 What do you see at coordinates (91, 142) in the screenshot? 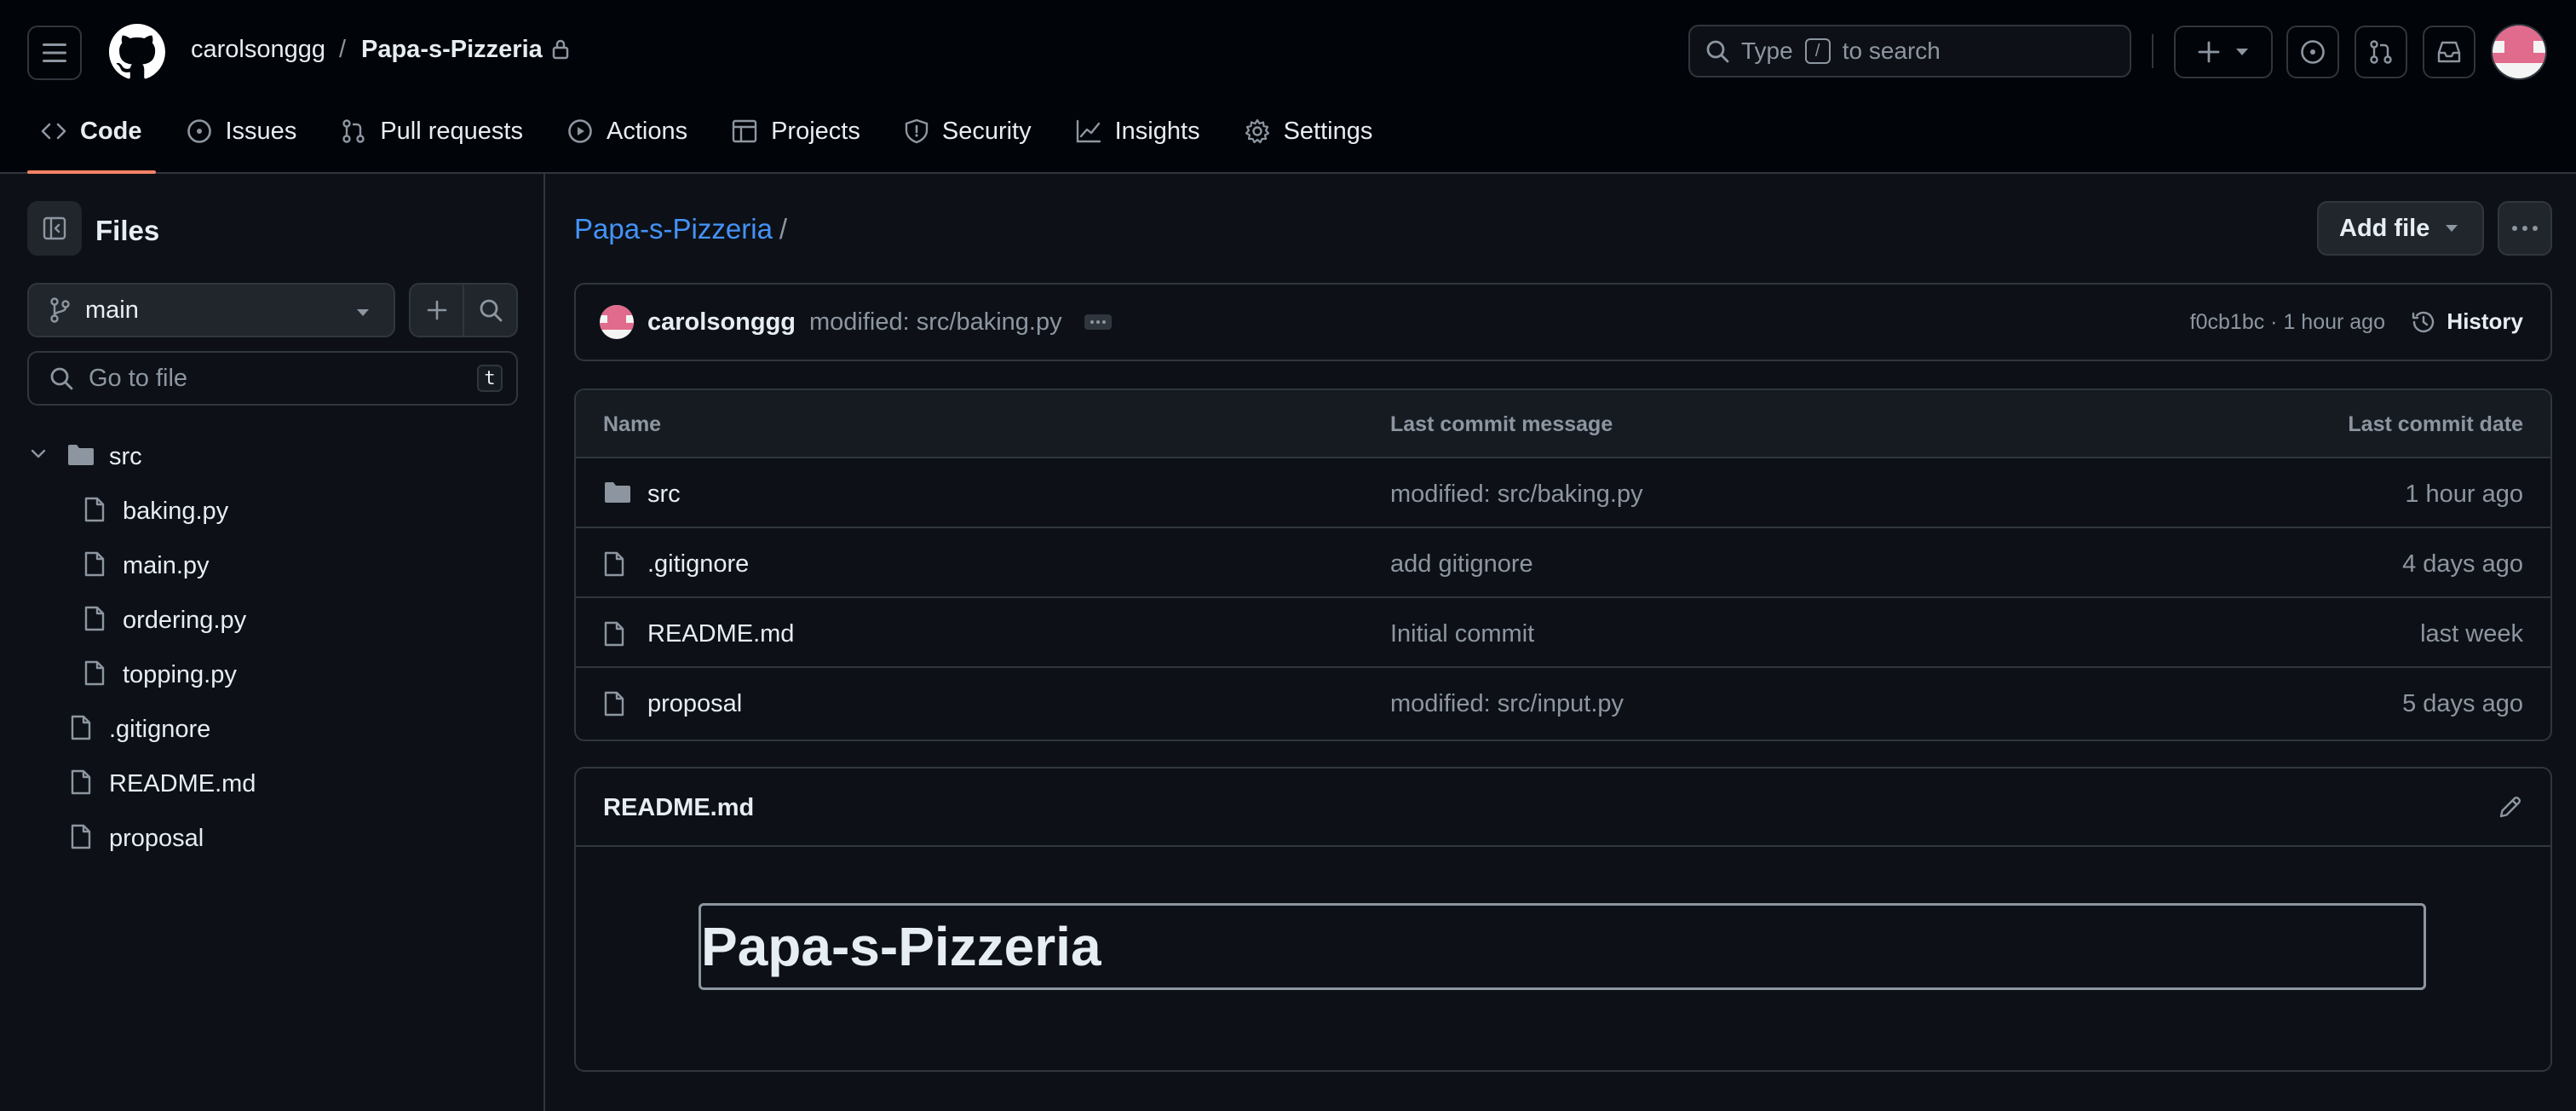
I see `tab-code: Code` at bounding box center [91, 142].